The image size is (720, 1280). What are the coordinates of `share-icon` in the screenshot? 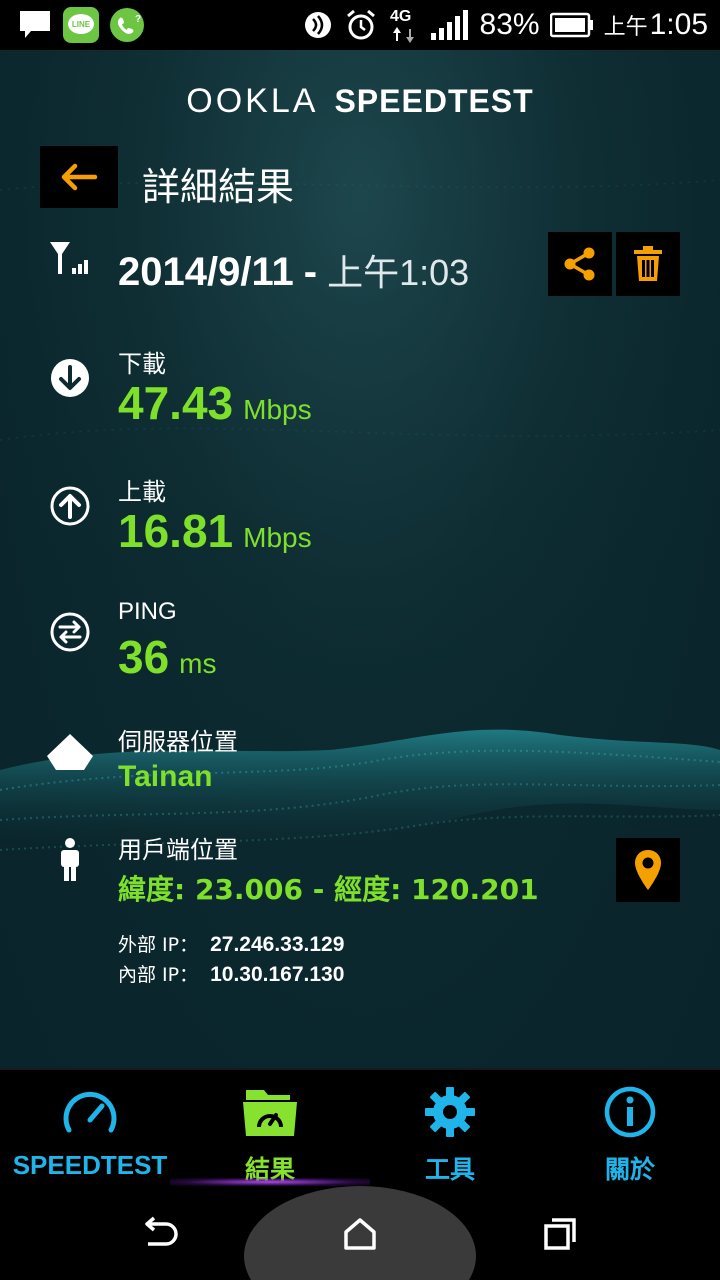 It's located at (579, 264).